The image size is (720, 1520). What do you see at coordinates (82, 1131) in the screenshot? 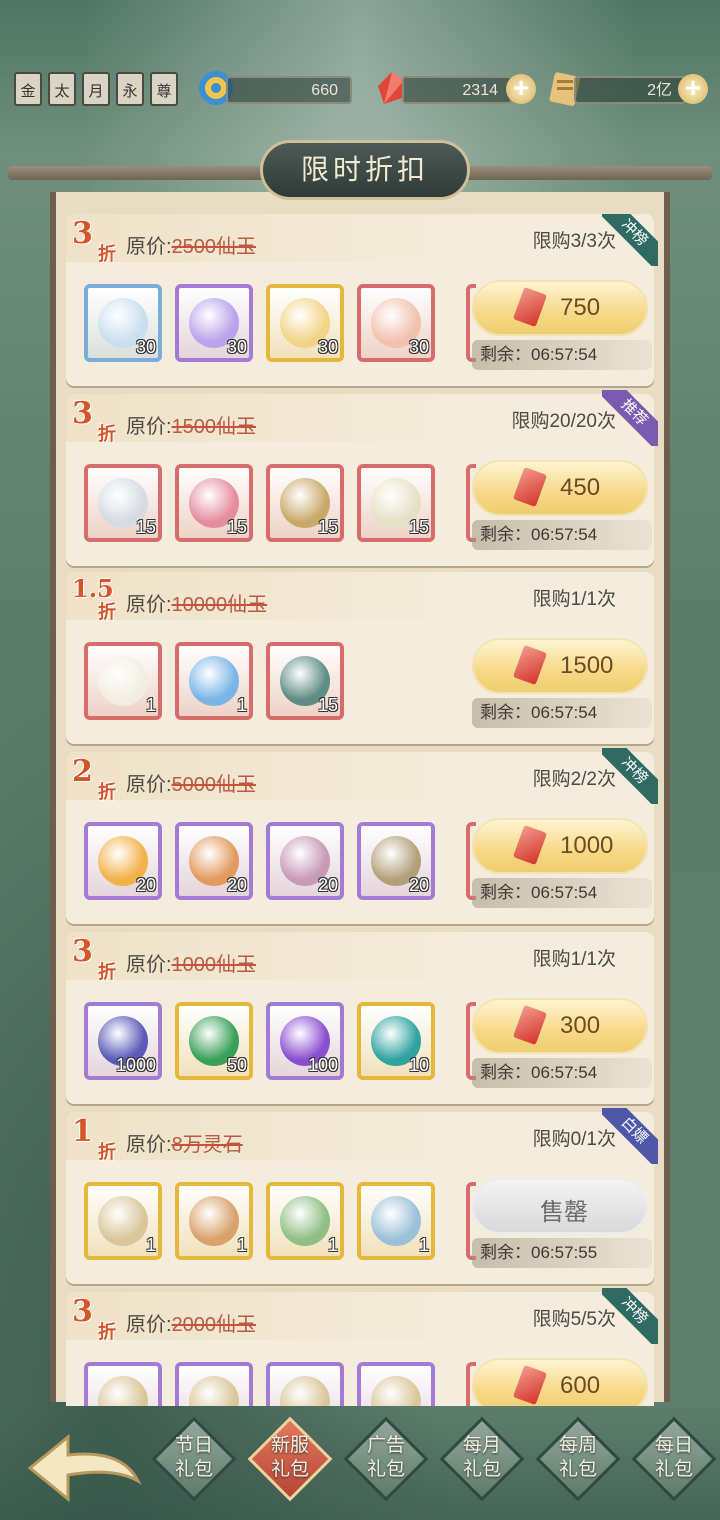
I see `discount-value: 1` at bounding box center [82, 1131].